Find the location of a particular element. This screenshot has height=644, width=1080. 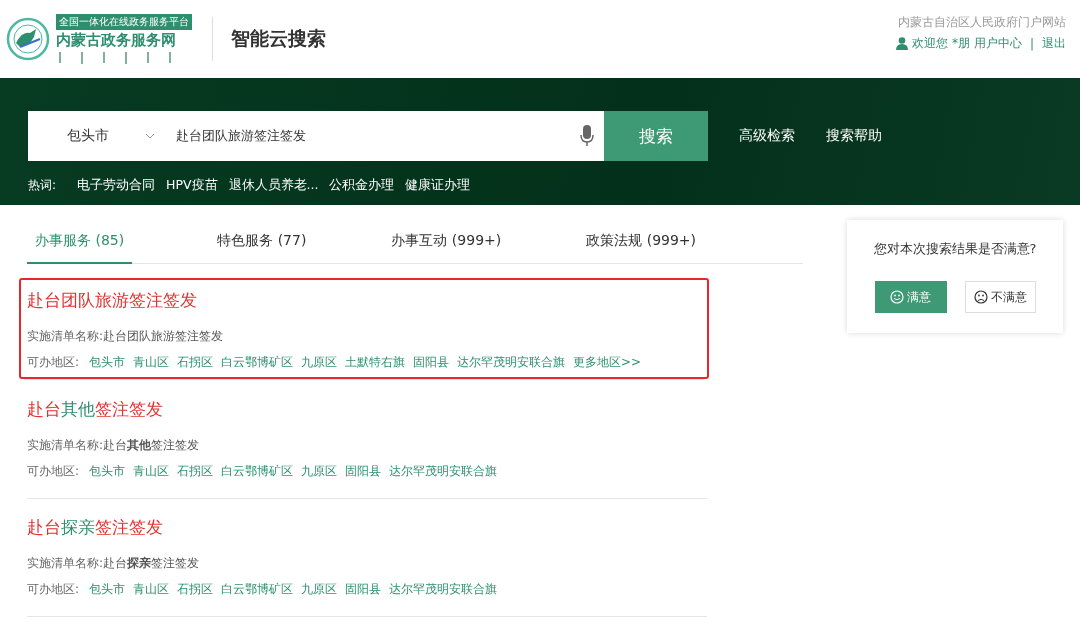

result-title-link: 赴台其他签注签发 is located at coordinates (367, 410).